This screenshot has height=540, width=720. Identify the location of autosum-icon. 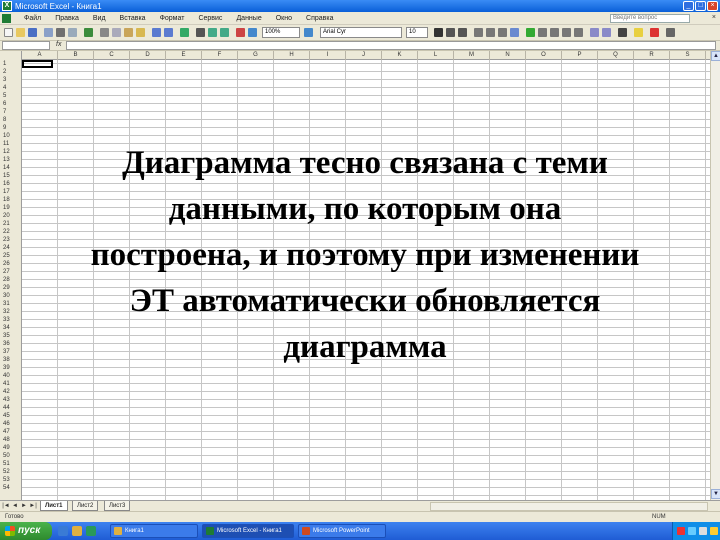
(200, 32).